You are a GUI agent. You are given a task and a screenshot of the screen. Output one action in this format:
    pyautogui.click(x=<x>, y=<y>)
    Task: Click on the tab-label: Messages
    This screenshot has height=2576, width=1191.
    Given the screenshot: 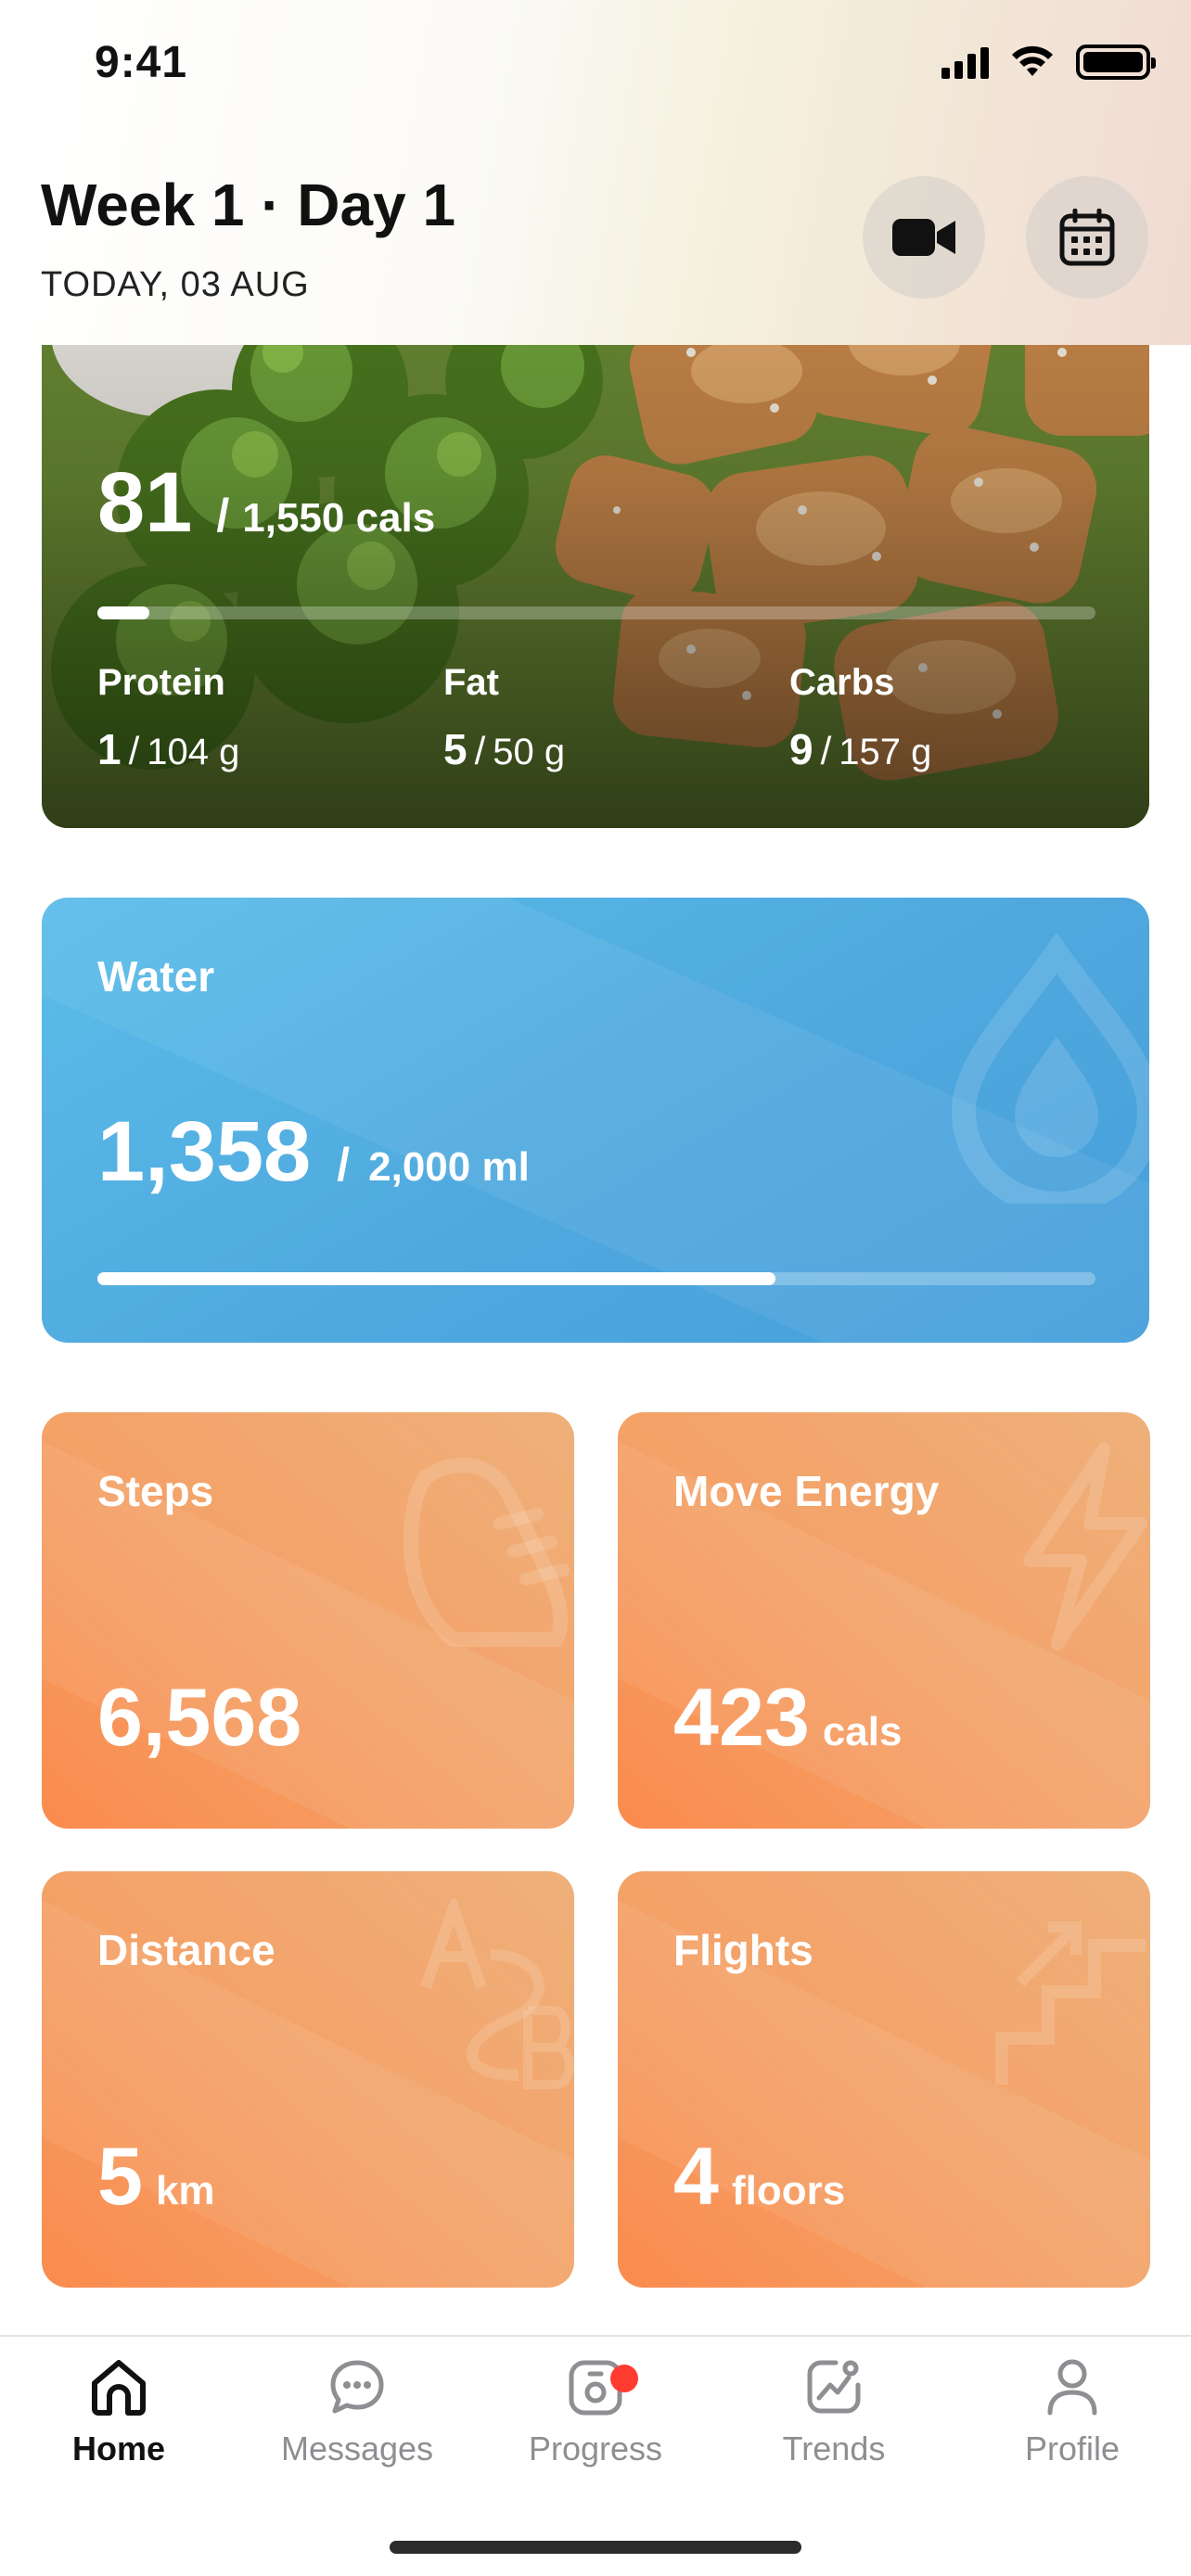 What is the action you would take?
    pyautogui.click(x=357, y=2448)
    